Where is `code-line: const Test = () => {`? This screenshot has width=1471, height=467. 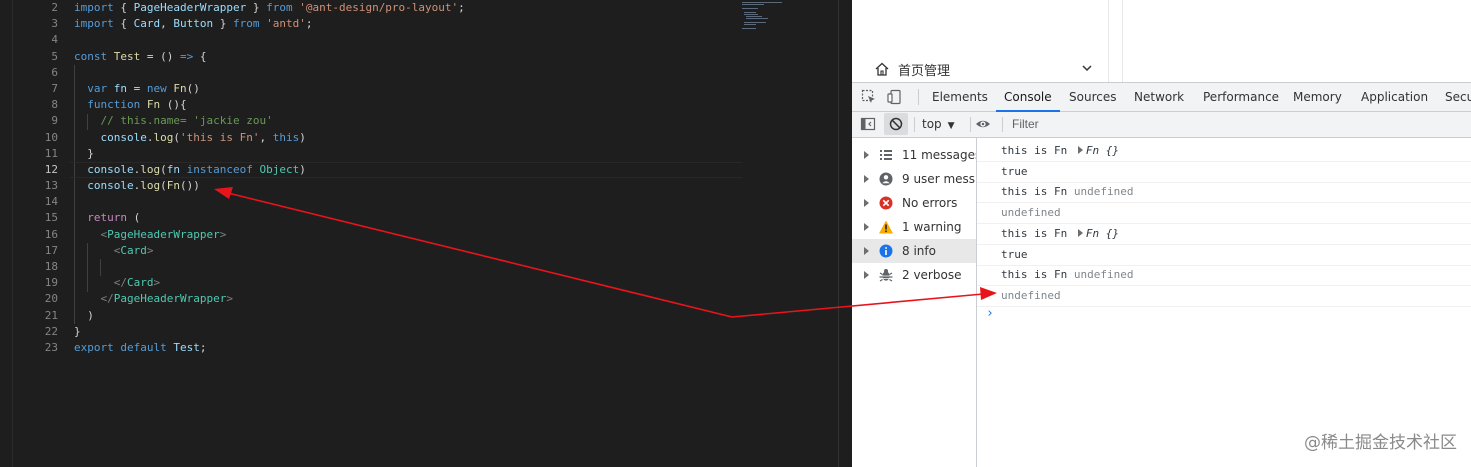 code-line: const Test = () => { is located at coordinates (403, 57).